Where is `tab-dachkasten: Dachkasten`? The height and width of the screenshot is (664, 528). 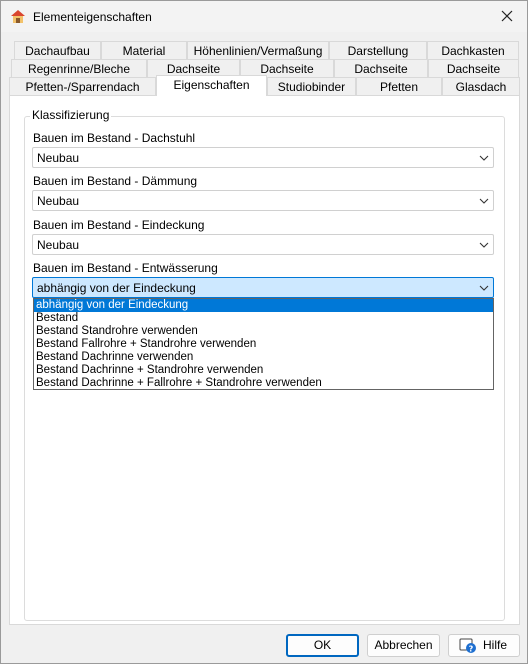
tab-dachkasten: Dachkasten is located at coordinates (473, 50).